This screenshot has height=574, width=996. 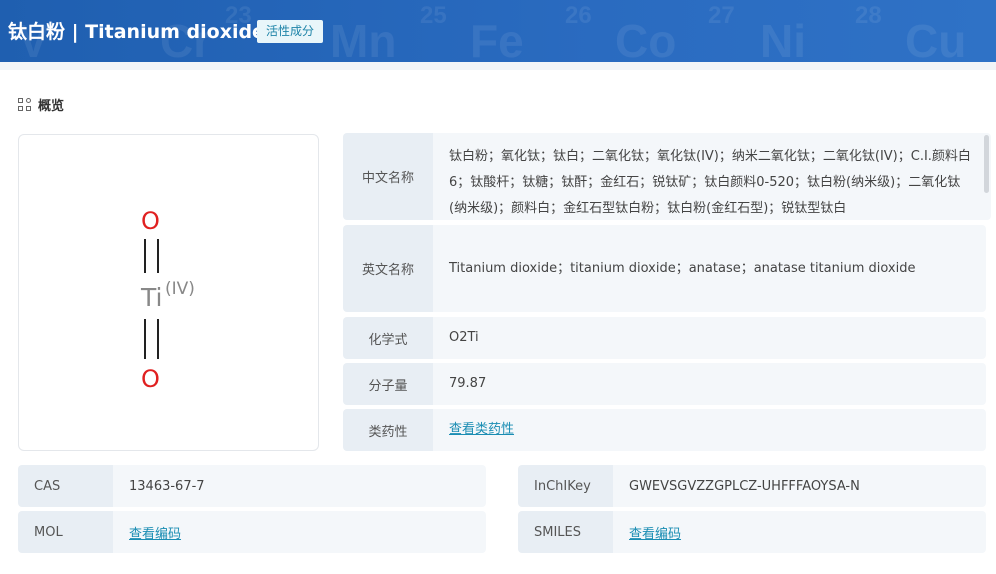 What do you see at coordinates (497, 38) in the screenshot?
I see `periodic-element: Fe` at bounding box center [497, 38].